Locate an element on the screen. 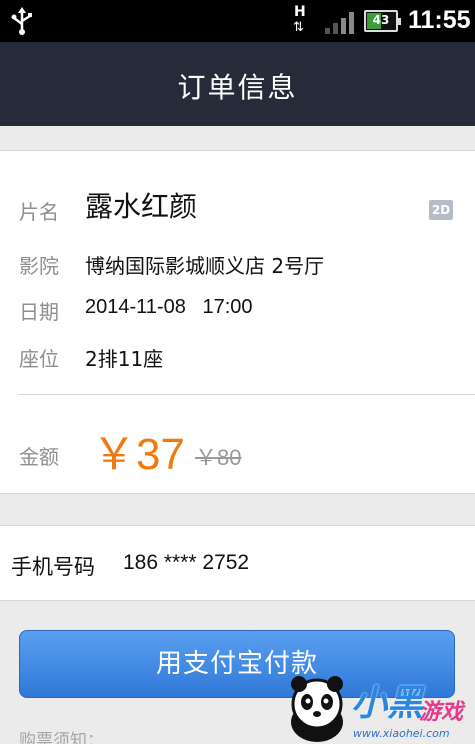 This screenshot has width=475, height=744. amount-label: 金额 is located at coordinates (39, 457).